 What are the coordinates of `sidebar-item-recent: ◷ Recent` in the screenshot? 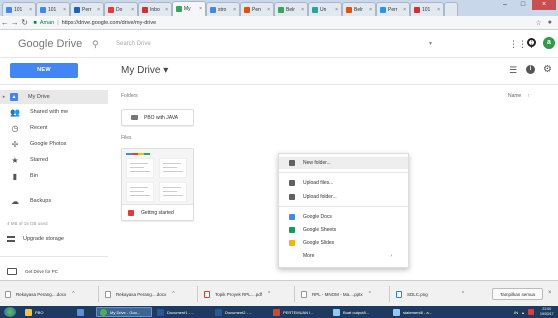 It's located at (54, 128).